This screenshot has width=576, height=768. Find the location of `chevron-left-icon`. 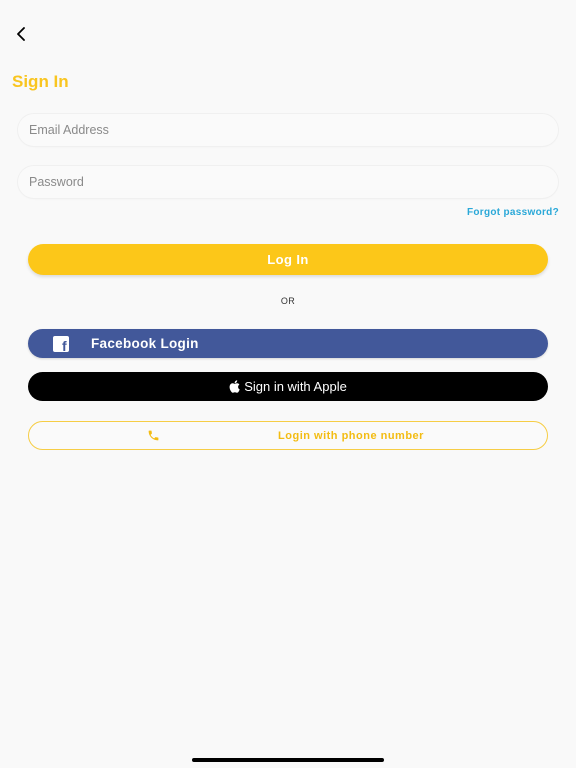

chevron-left-icon is located at coordinates (21, 34).